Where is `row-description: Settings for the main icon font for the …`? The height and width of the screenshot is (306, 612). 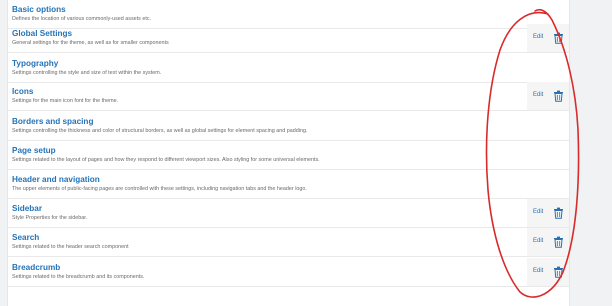 row-description: Settings for the main icon font for the … is located at coordinates (65, 101).